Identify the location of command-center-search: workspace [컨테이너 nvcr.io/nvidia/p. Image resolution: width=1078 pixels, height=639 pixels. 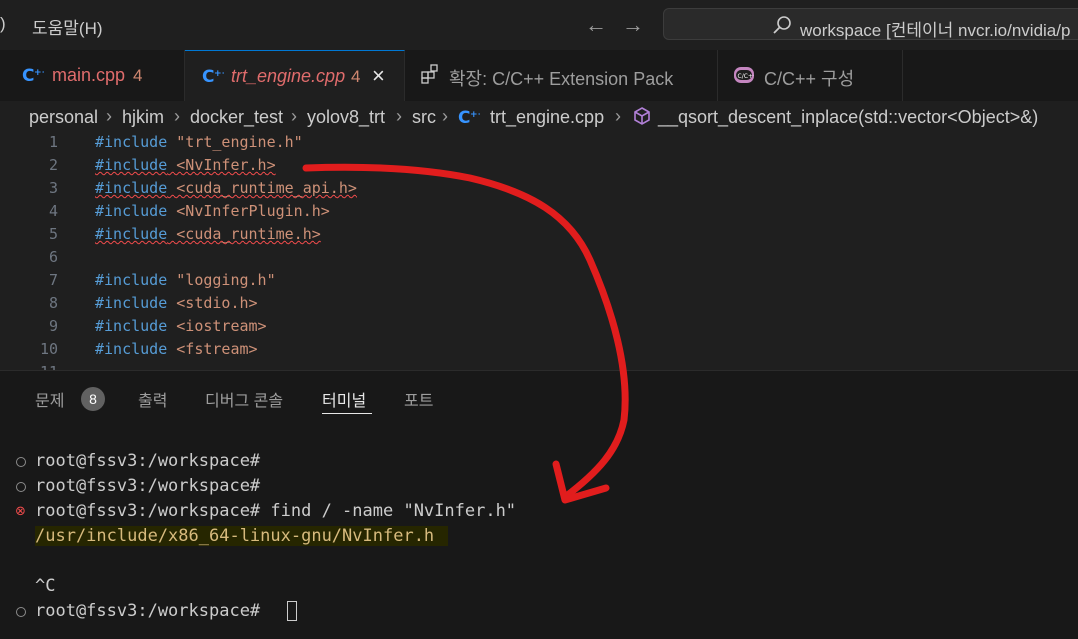
(870, 24).